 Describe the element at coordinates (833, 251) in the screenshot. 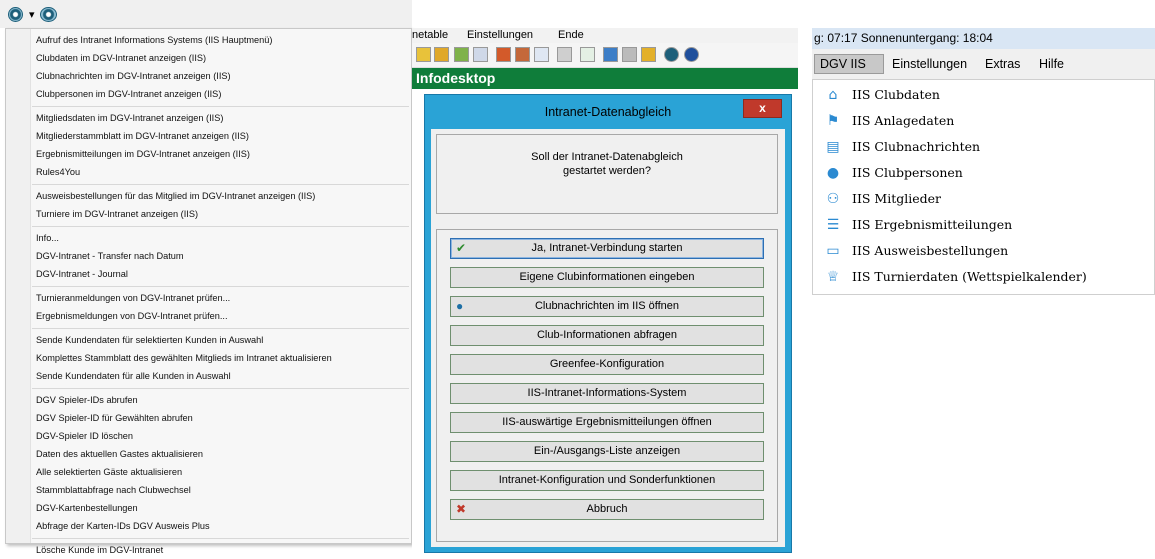

I see `card-icon: ▭` at that location.